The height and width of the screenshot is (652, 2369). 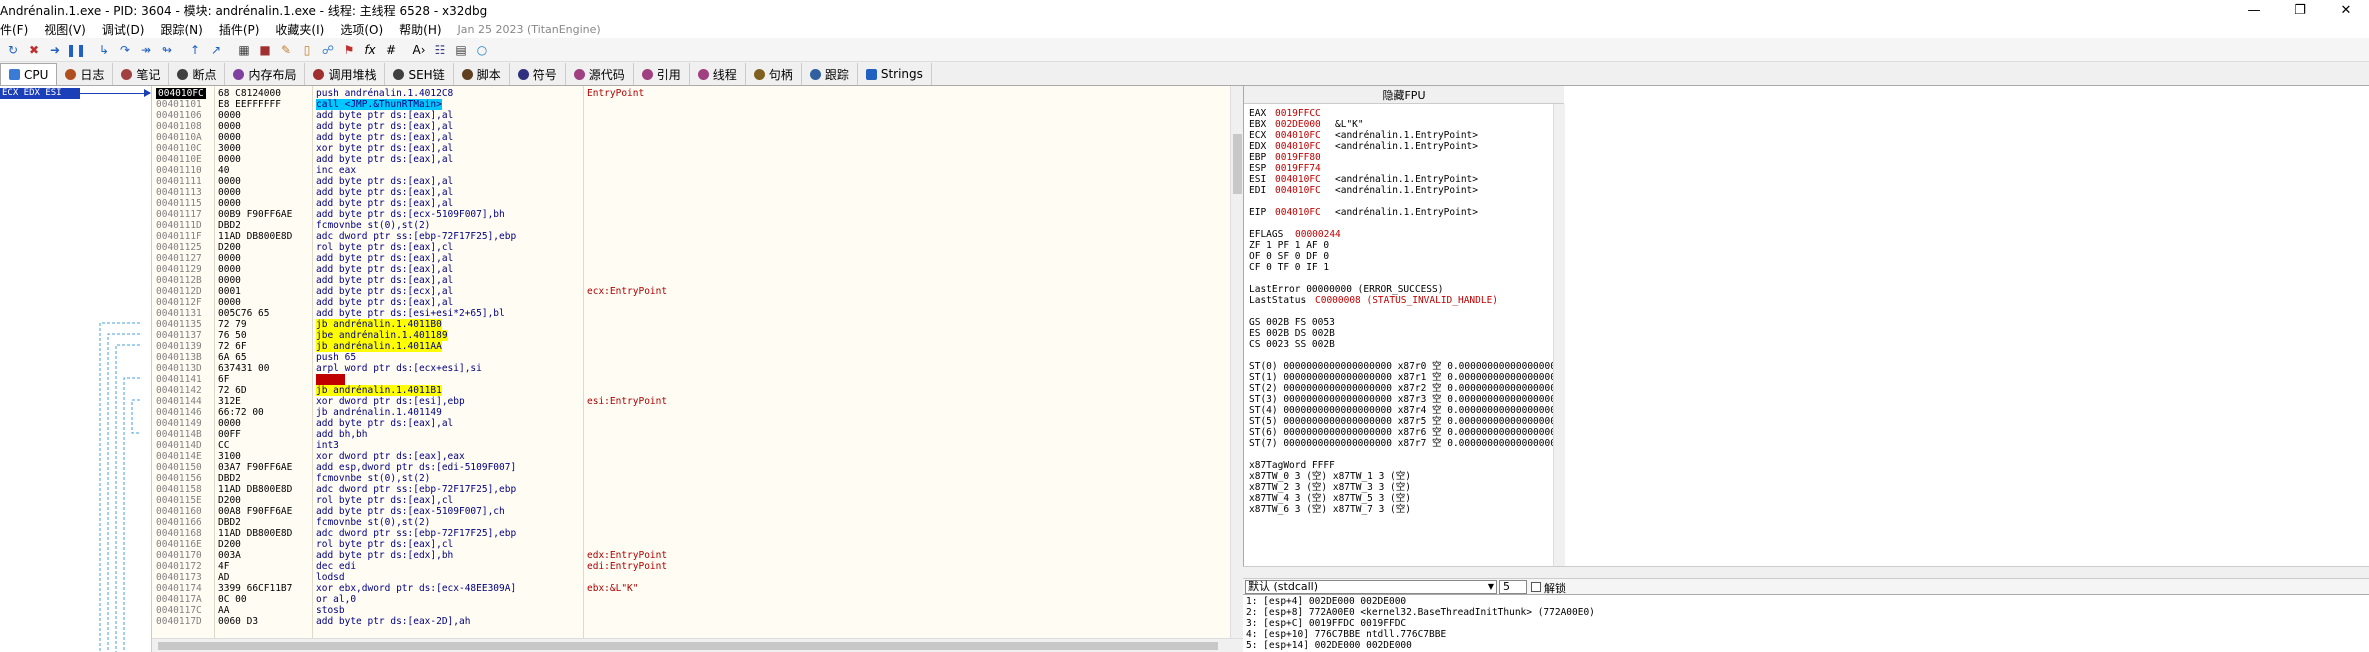 I want to click on registers-vscroll, so click(x=1559, y=335).